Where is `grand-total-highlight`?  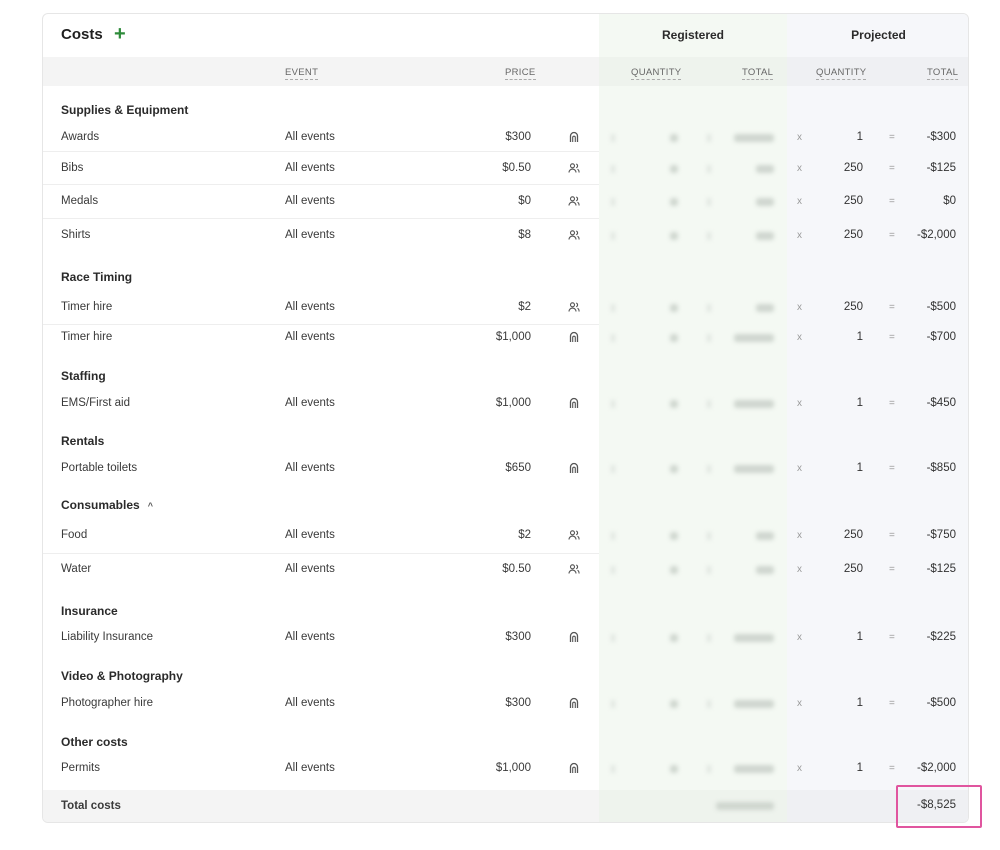
grand-total-highlight is located at coordinates (939, 806).